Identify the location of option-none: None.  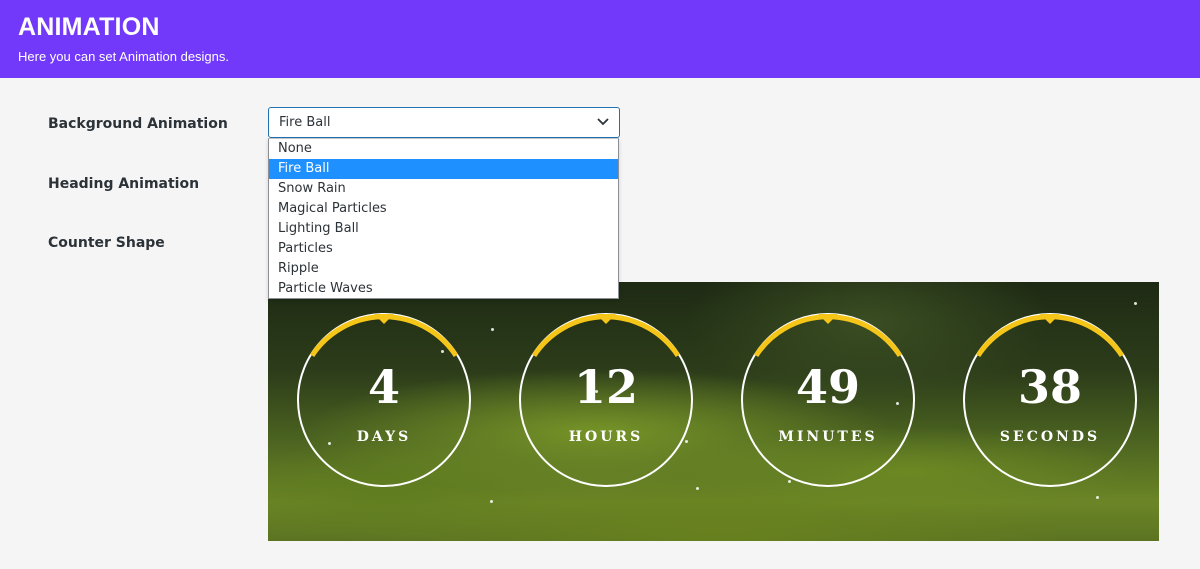
(443, 149).